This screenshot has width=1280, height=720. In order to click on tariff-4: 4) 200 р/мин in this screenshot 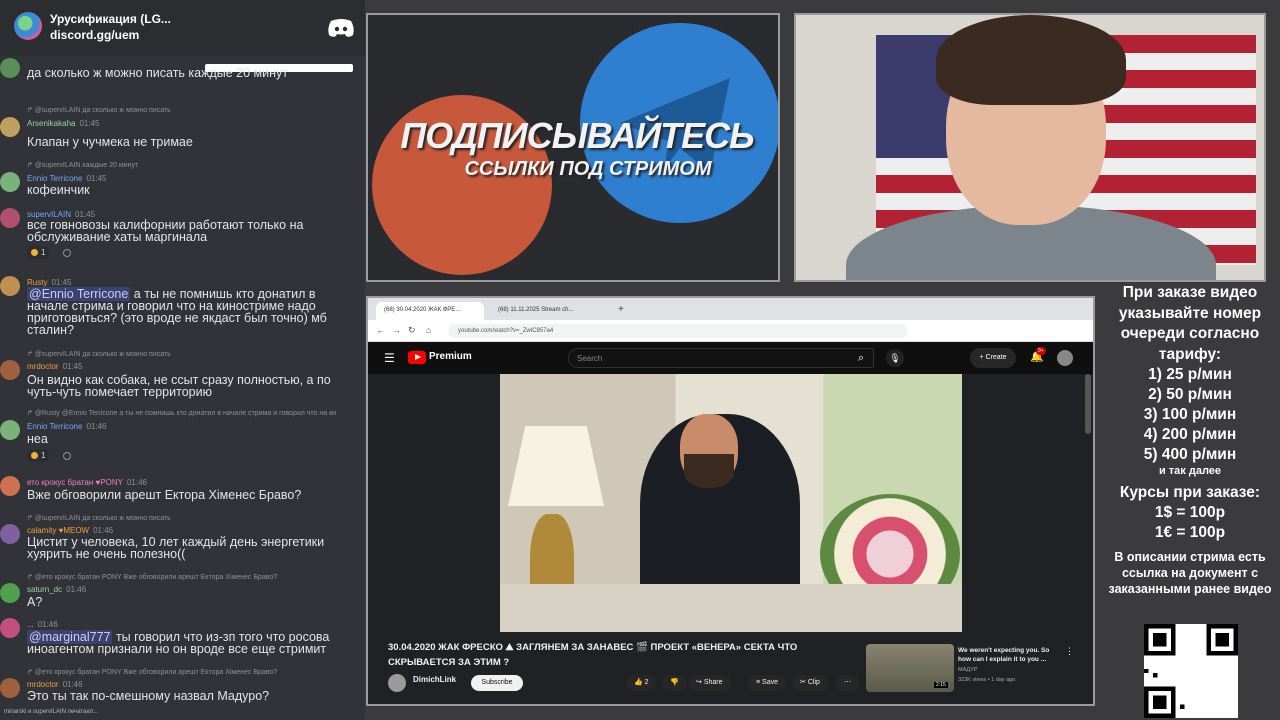, I will do `click(1190, 434)`.